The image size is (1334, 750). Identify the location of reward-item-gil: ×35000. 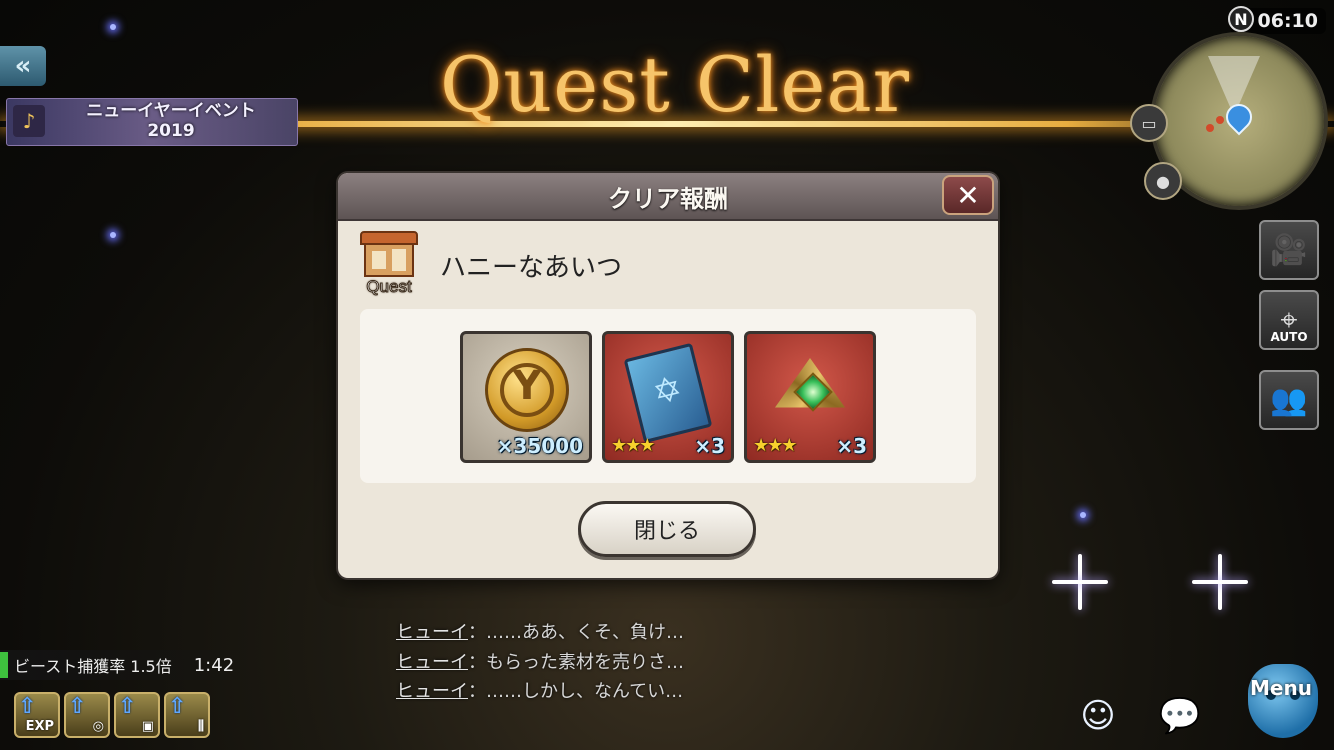
(526, 397).